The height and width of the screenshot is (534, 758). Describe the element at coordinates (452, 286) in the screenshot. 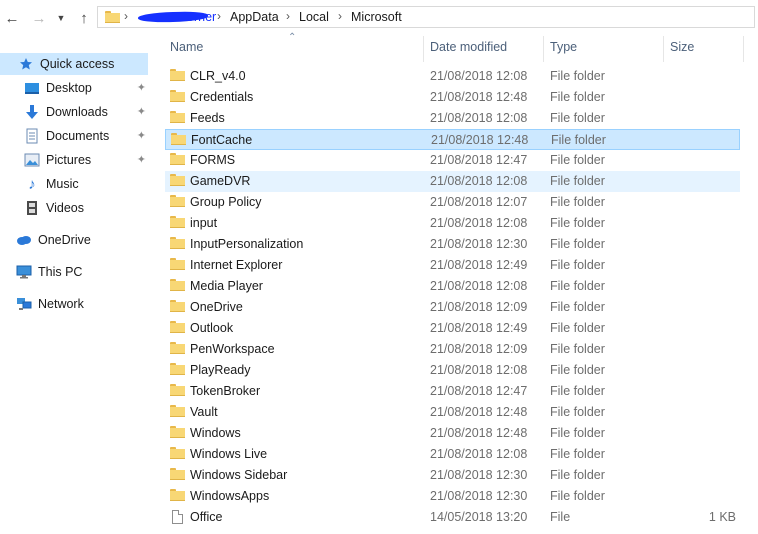

I see `file-row: Media Player 21/08/2018 12:08 File folder` at that location.